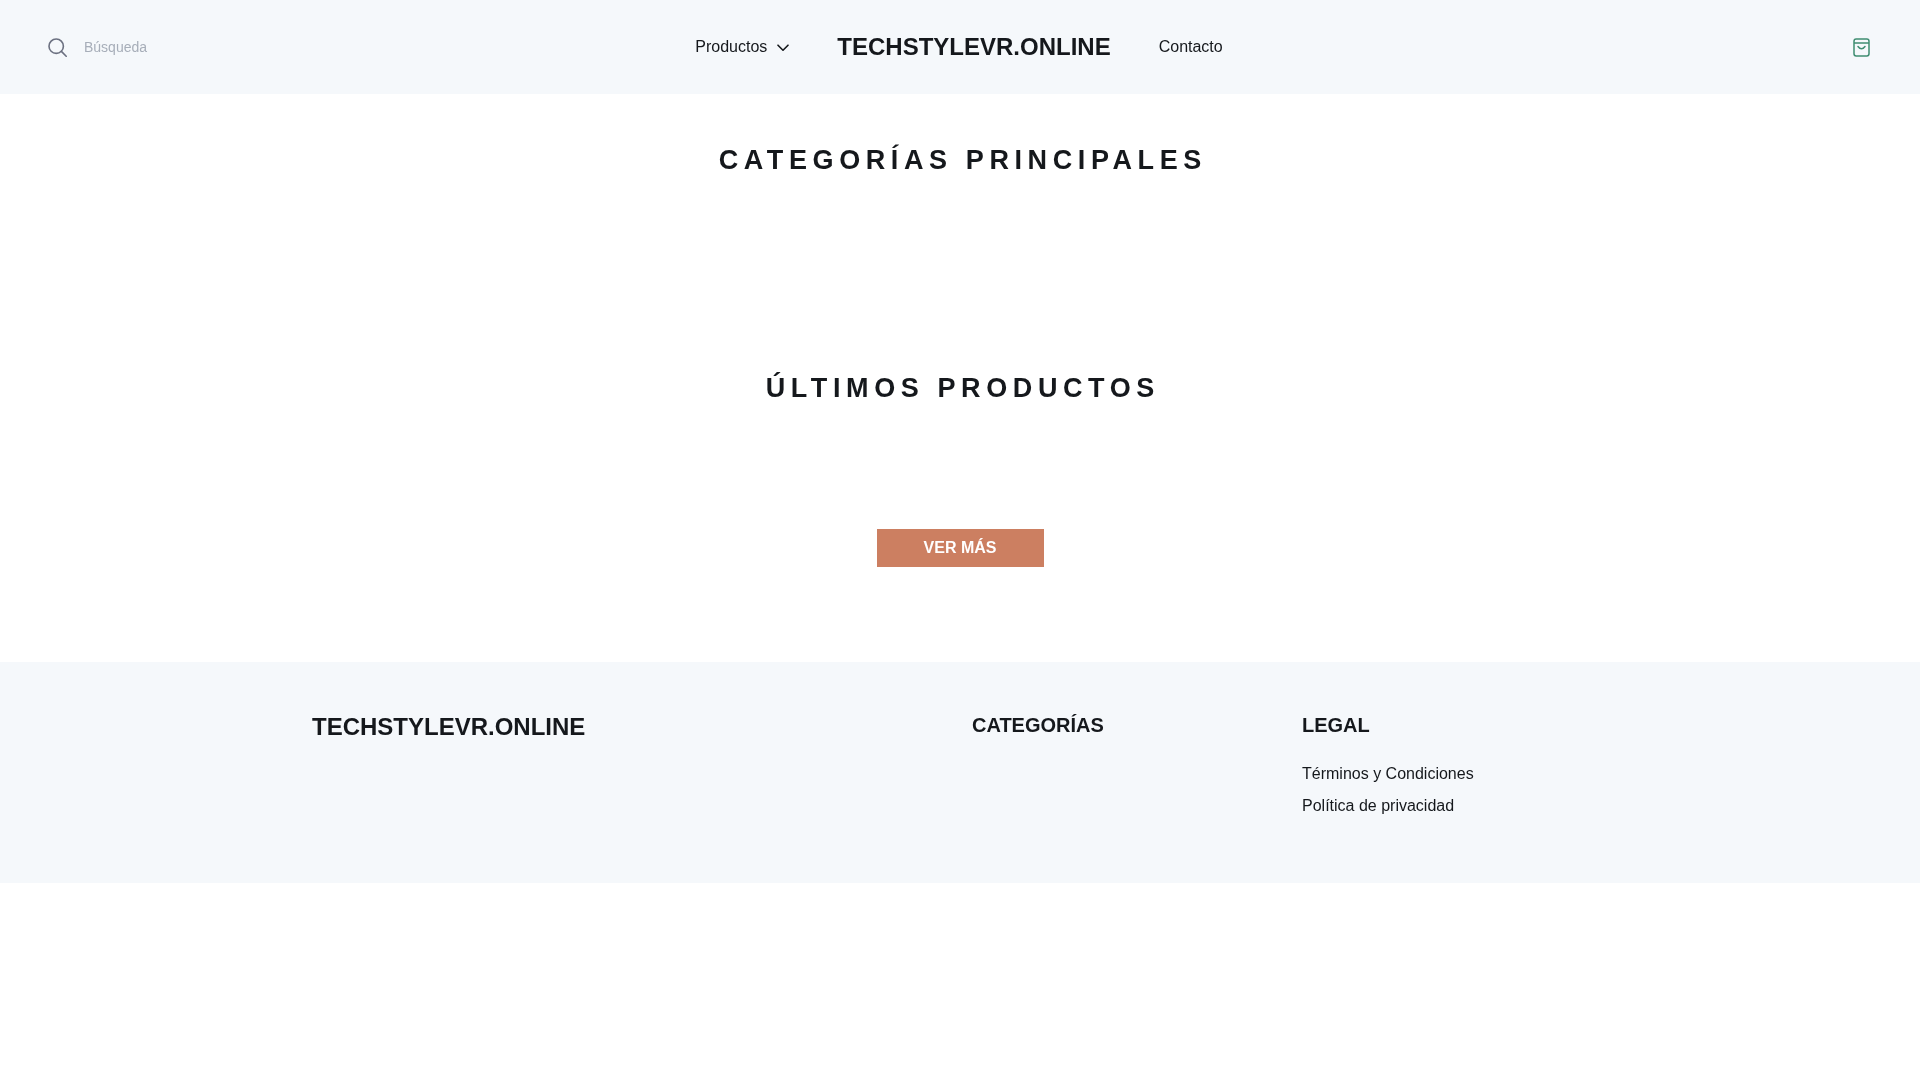  I want to click on footer-heading: CATEGORÍAS, so click(1038, 725).